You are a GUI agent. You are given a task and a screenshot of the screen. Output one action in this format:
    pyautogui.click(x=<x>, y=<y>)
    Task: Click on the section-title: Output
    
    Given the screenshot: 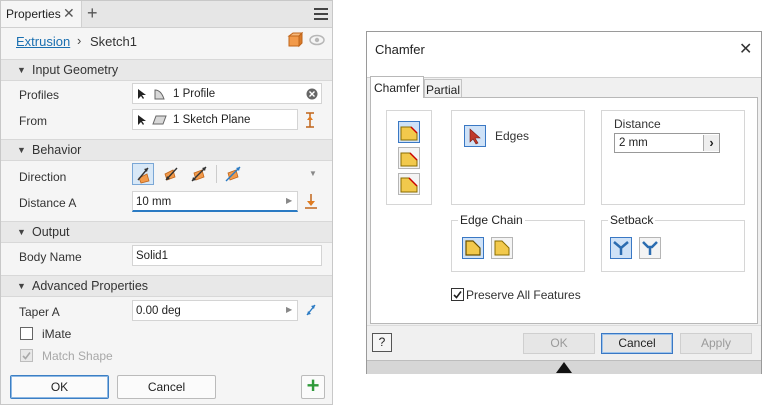 What is the action you would take?
    pyautogui.click(x=51, y=232)
    